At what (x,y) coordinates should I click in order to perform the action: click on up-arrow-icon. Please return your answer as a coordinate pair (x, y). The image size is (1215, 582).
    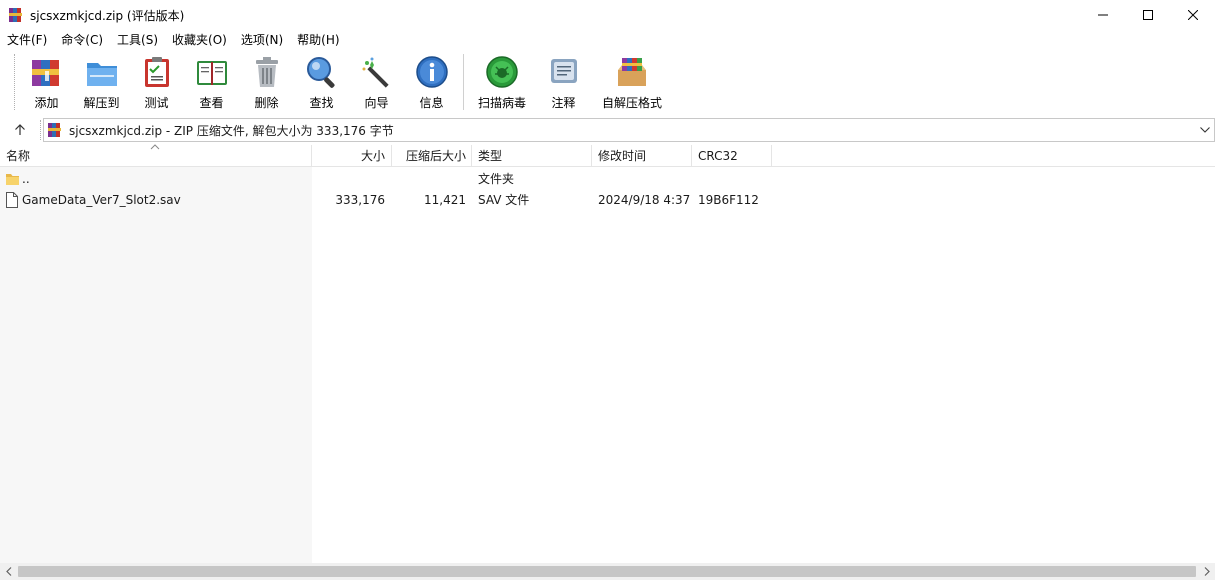
    Looking at the image, I should click on (20, 129).